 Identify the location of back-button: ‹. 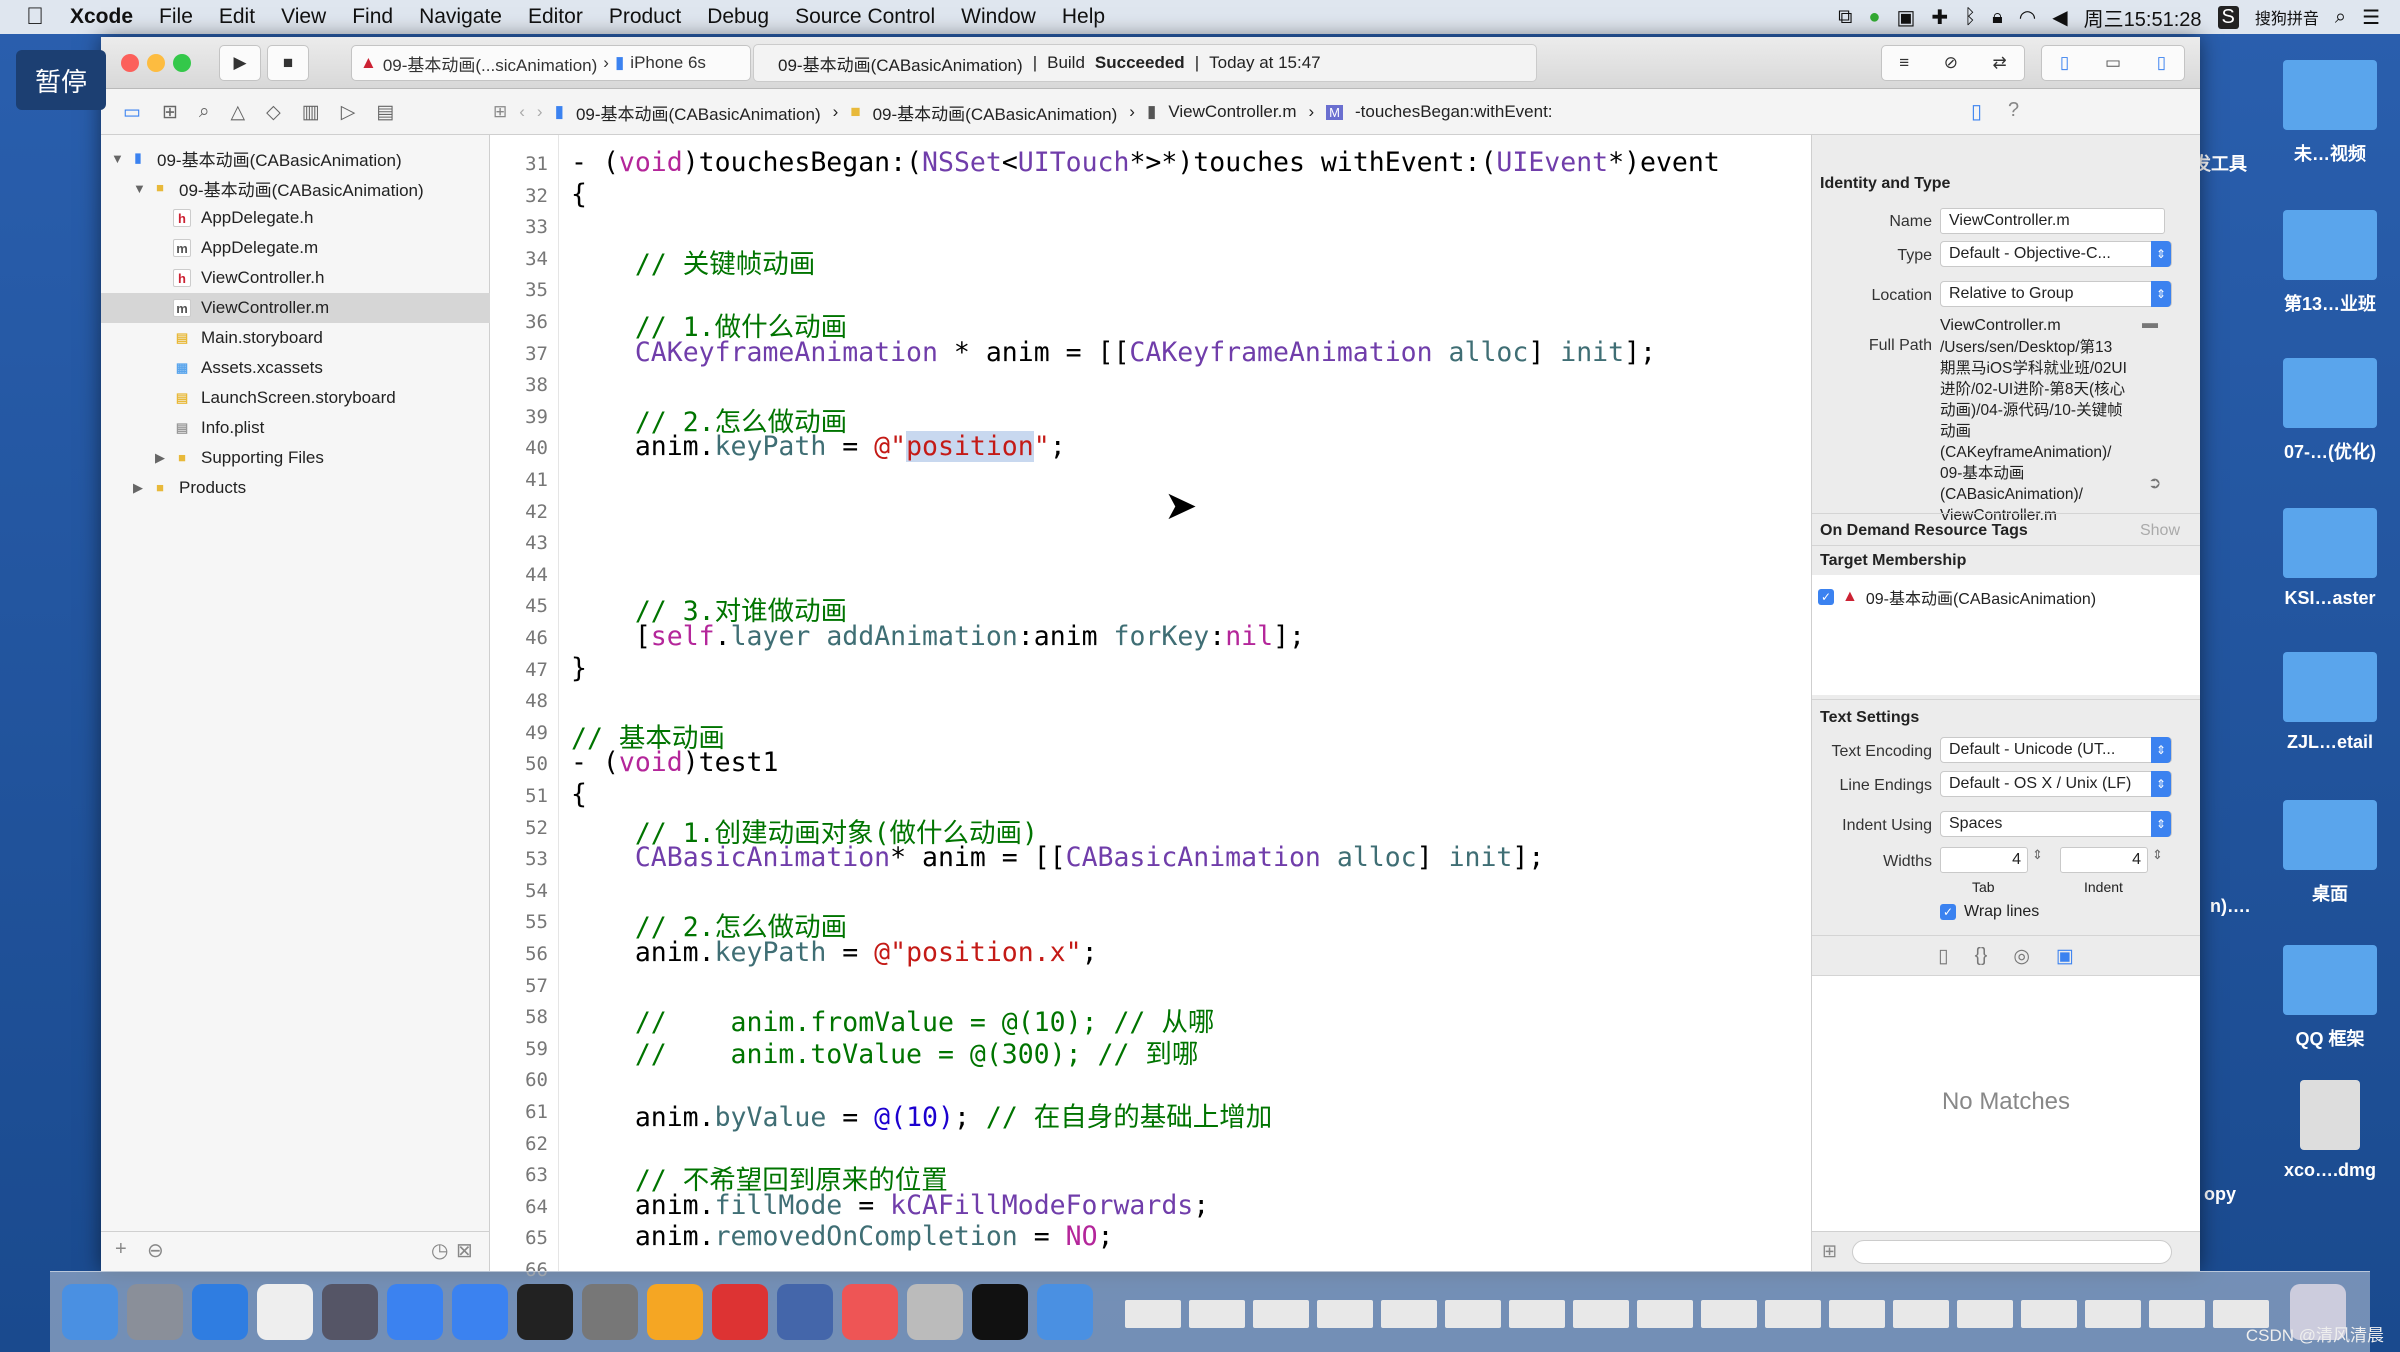
(522, 112).